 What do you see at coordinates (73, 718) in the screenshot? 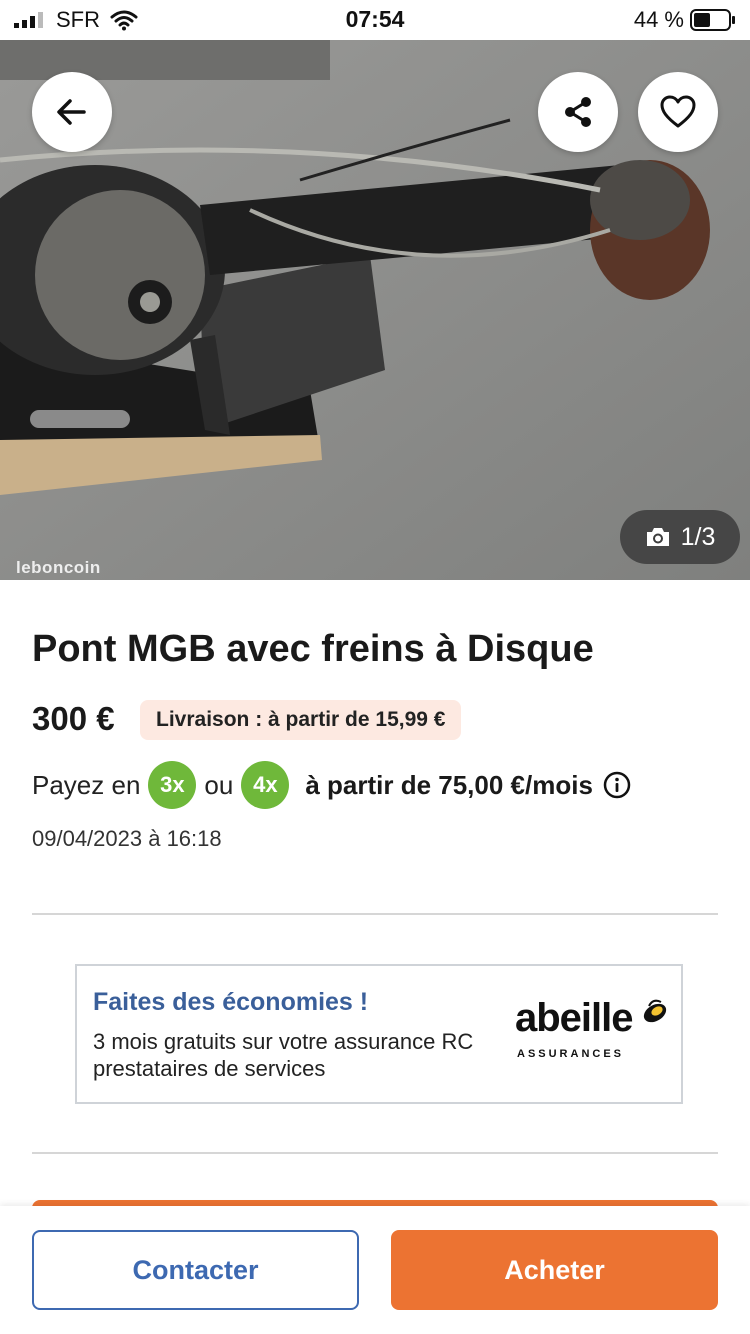
I see `listing-price: 300 €` at bounding box center [73, 718].